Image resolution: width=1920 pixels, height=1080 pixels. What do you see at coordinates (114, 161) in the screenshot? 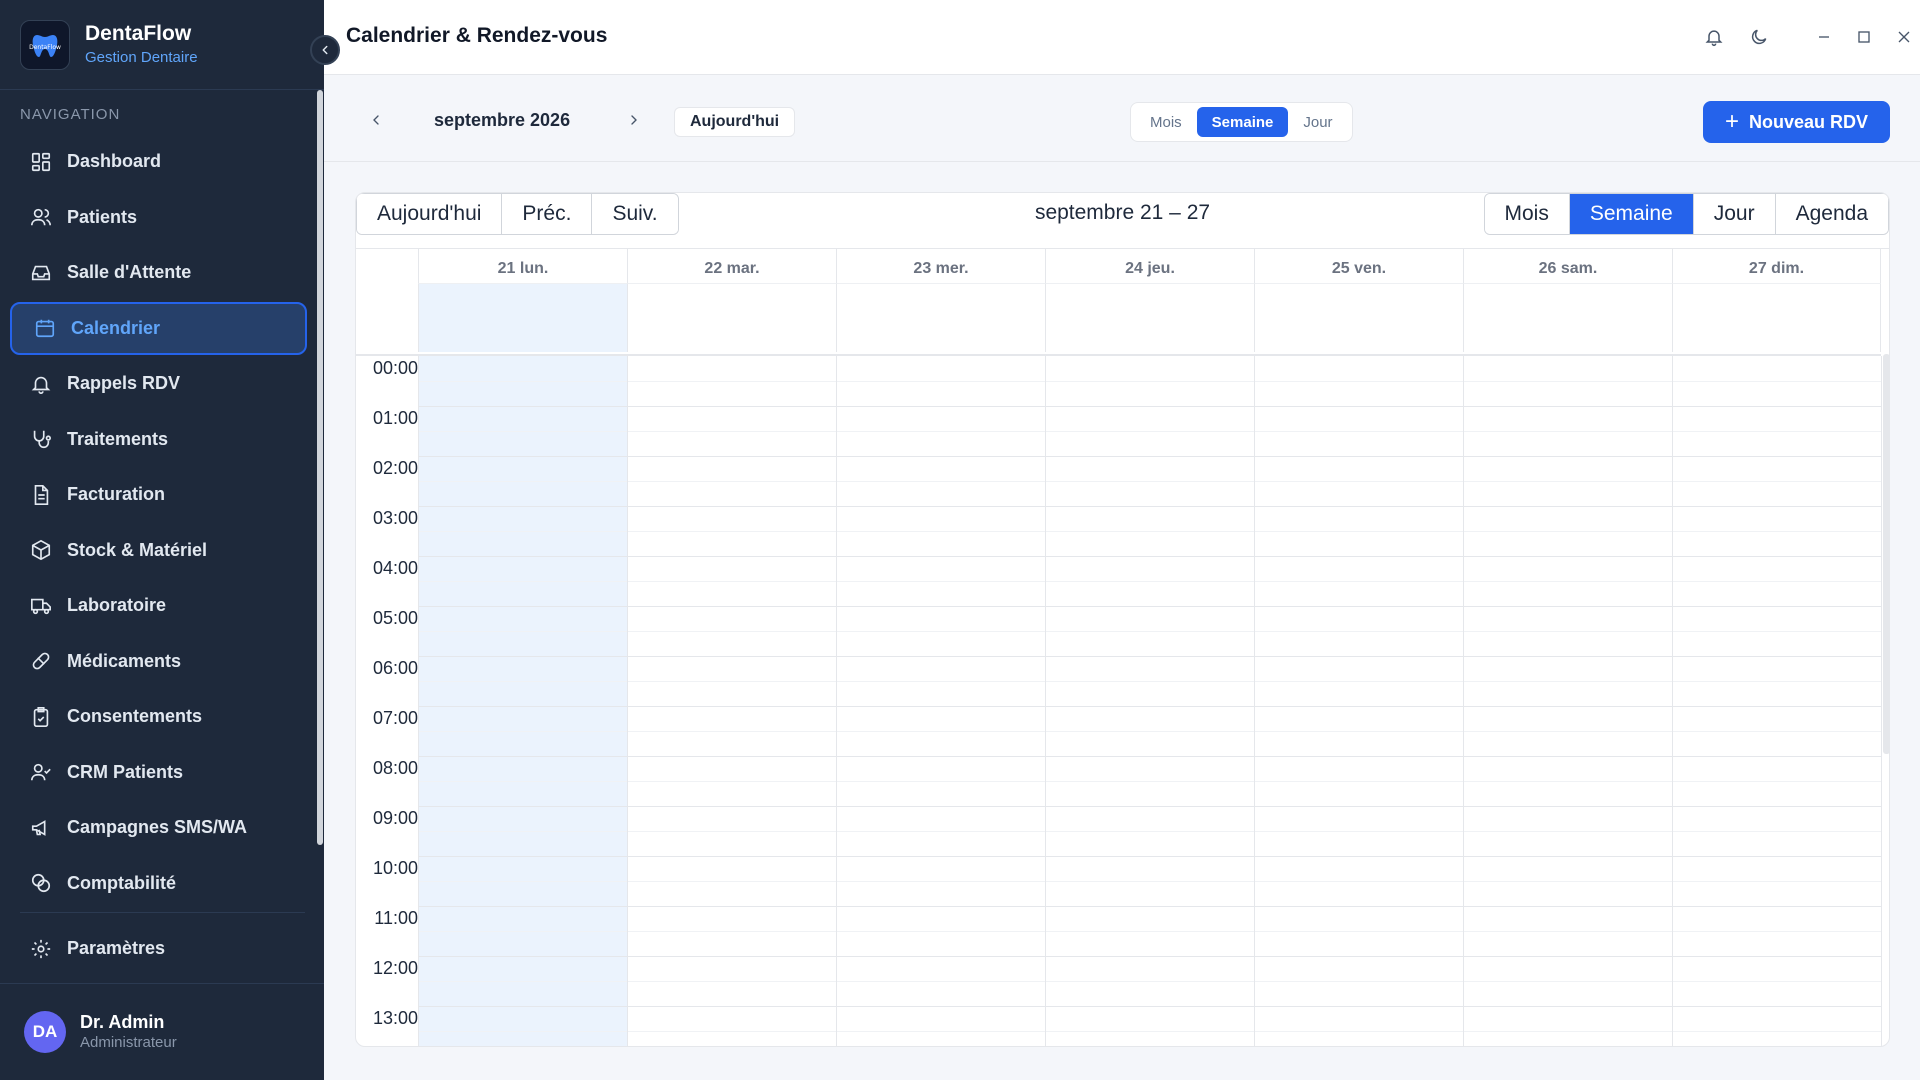
I see `sidebar-item-label: Dashboard` at bounding box center [114, 161].